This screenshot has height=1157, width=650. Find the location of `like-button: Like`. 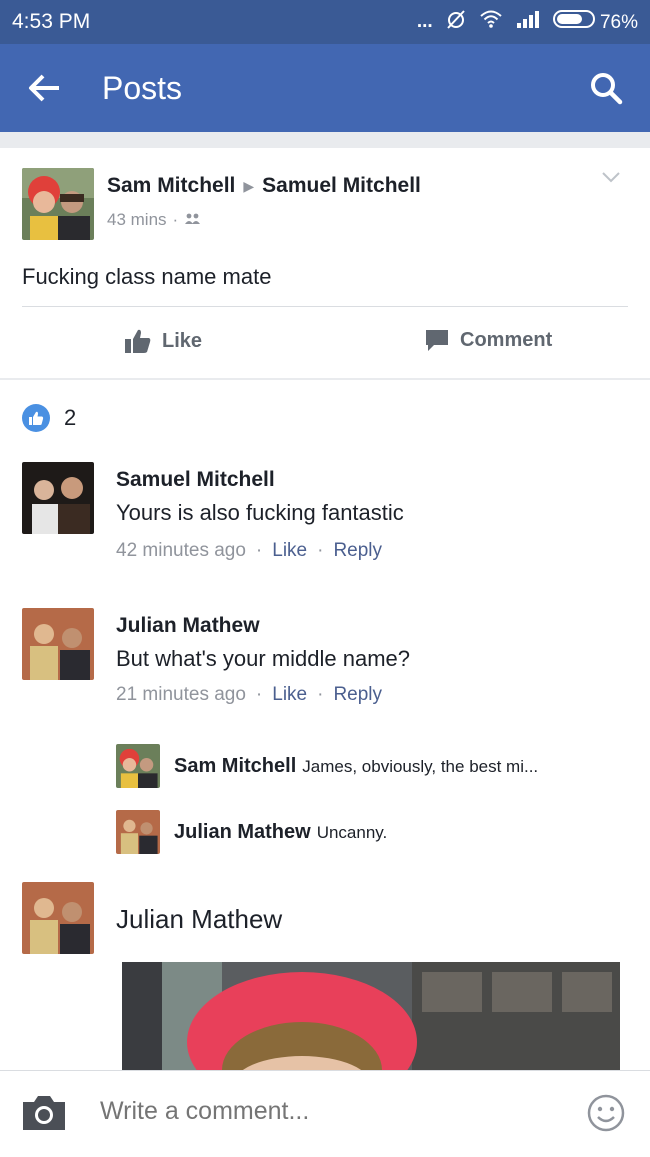

like-button: Like is located at coordinates (163, 341).